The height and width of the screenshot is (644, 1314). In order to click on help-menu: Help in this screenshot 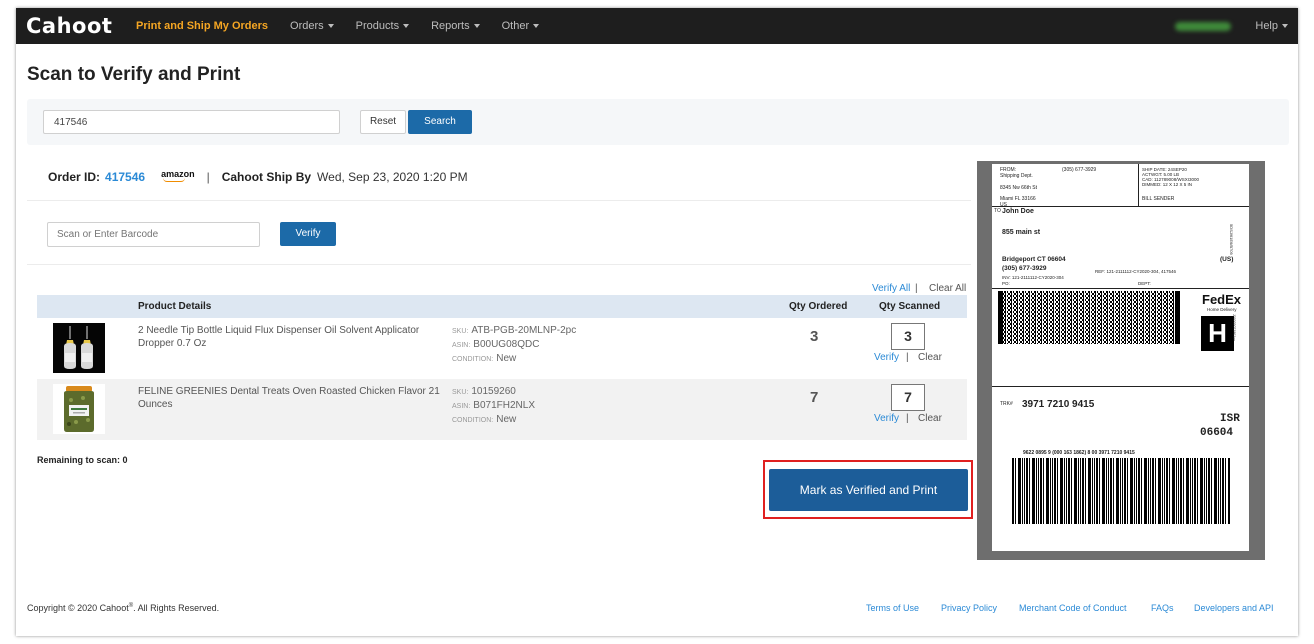, I will do `click(1271, 26)`.